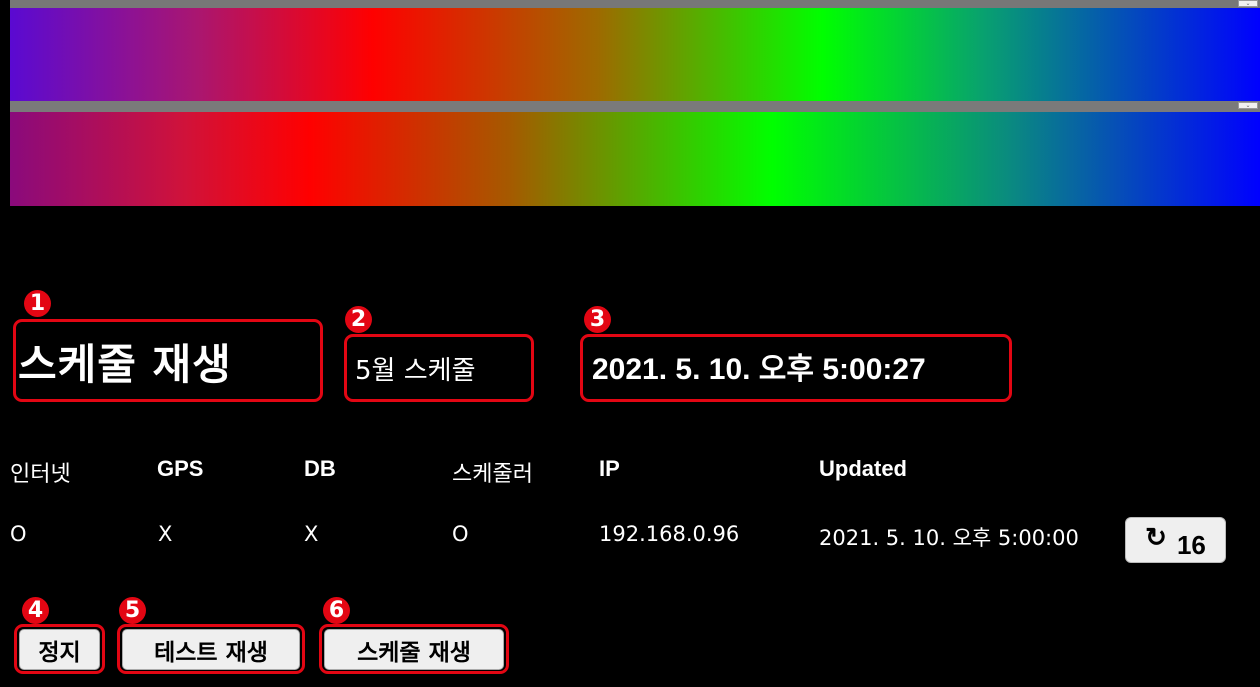 Image resolution: width=1260 pixels, height=687 pixels. Describe the element at coordinates (165, 534) in the screenshot. I see `gps-status-value: X` at that location.